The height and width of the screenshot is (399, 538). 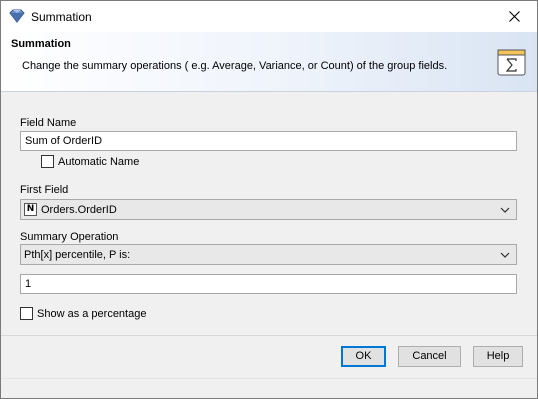 What do you see at coordinates (363, 356) in the screenshot?
I see `ok-button: OK` at bounding box center [363, 356].